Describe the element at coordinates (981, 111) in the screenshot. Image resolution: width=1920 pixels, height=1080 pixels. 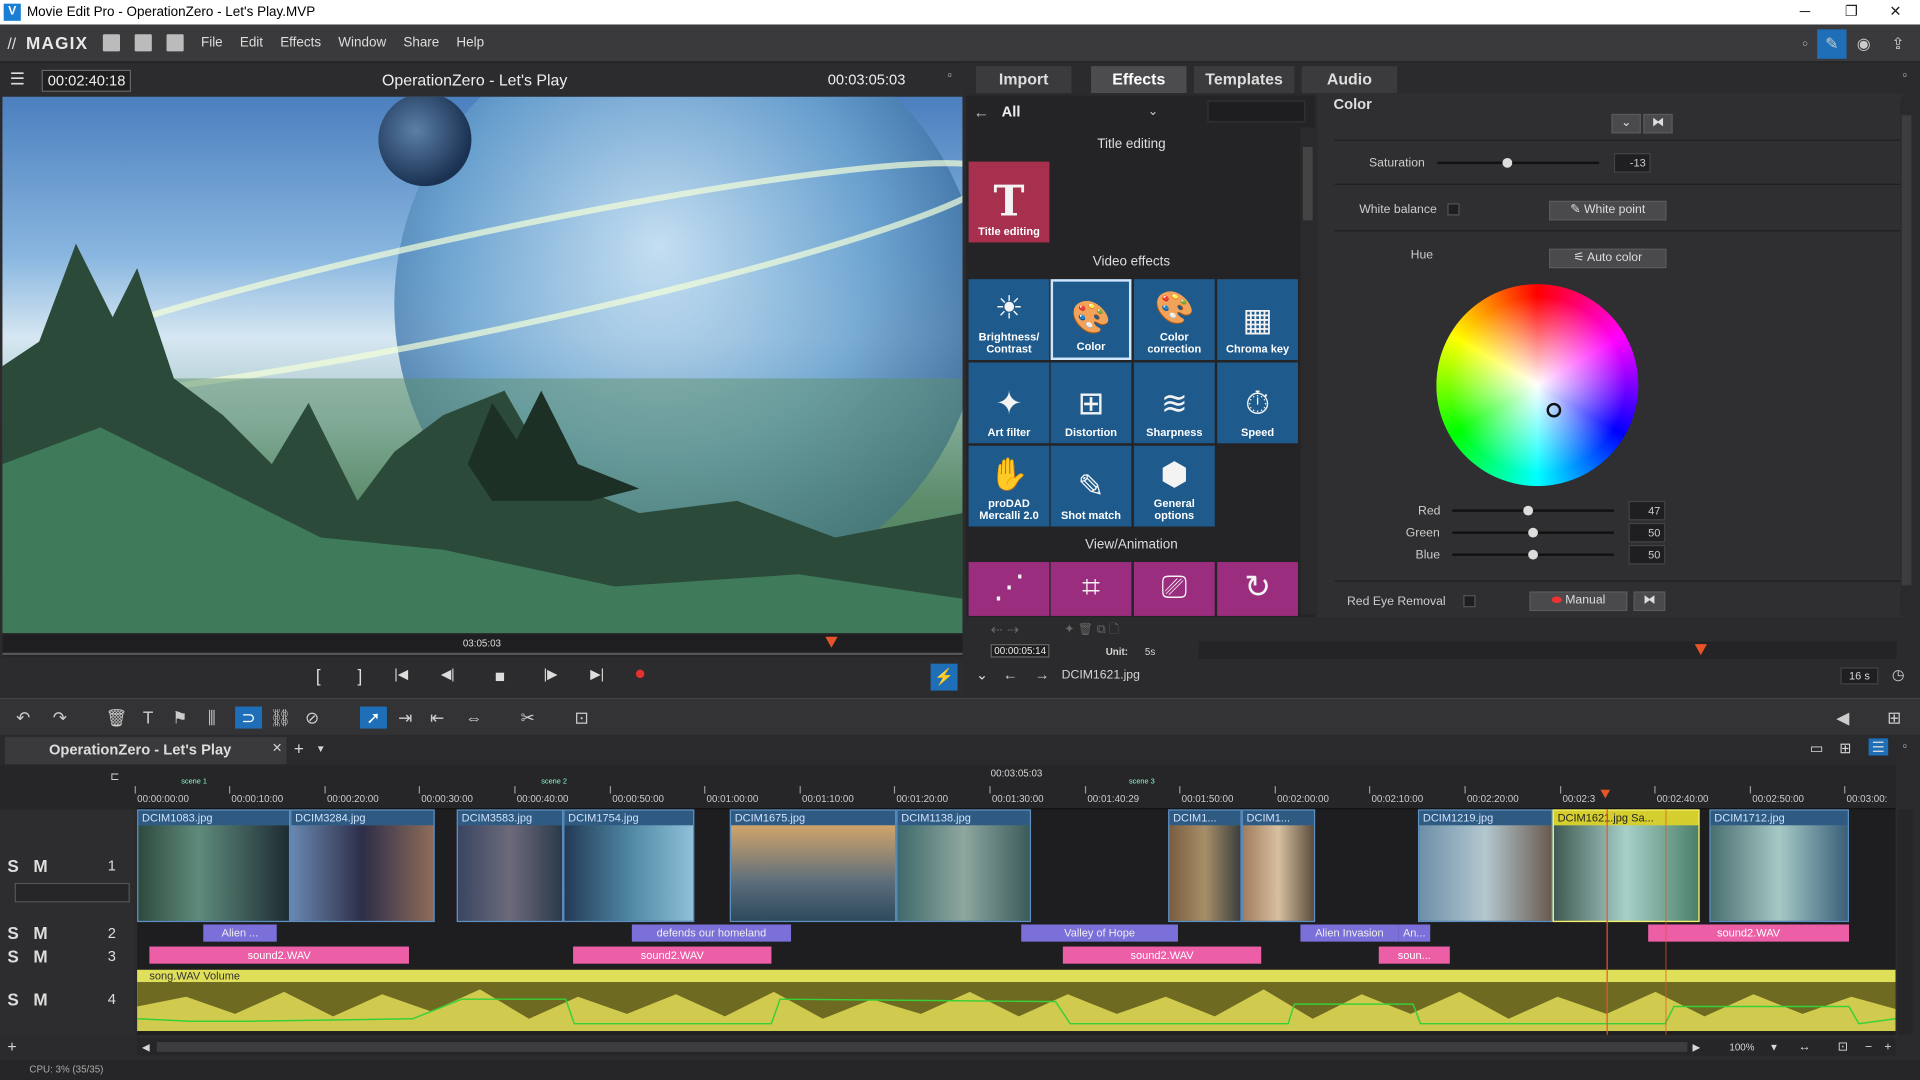
I see `back-arrow-icon: ←` at that location.